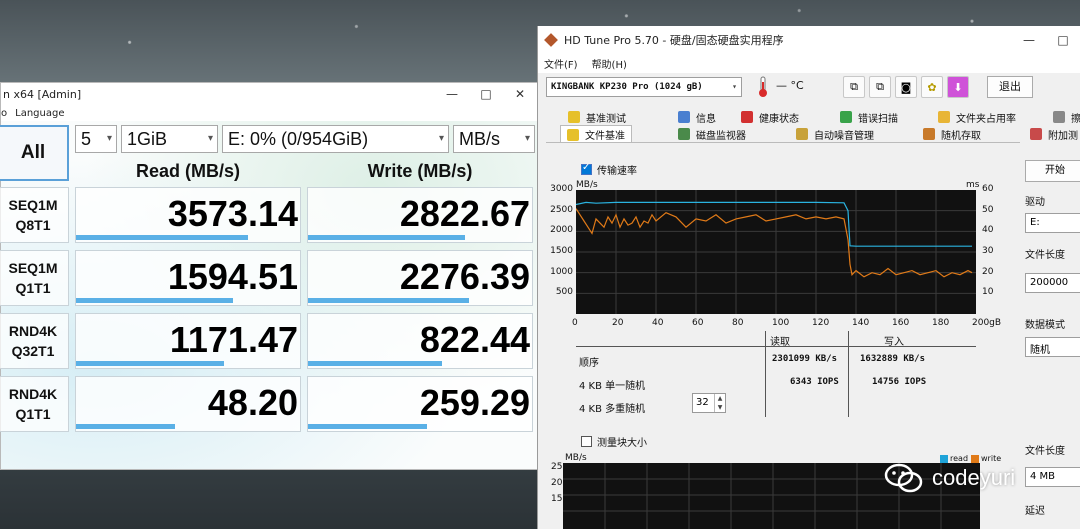 The image size is (1080, 529). What do you see at coordinates (420, 278) in the screenshot?
I see `write-result-cell: 2276.39` at bounding box center [420, 278].